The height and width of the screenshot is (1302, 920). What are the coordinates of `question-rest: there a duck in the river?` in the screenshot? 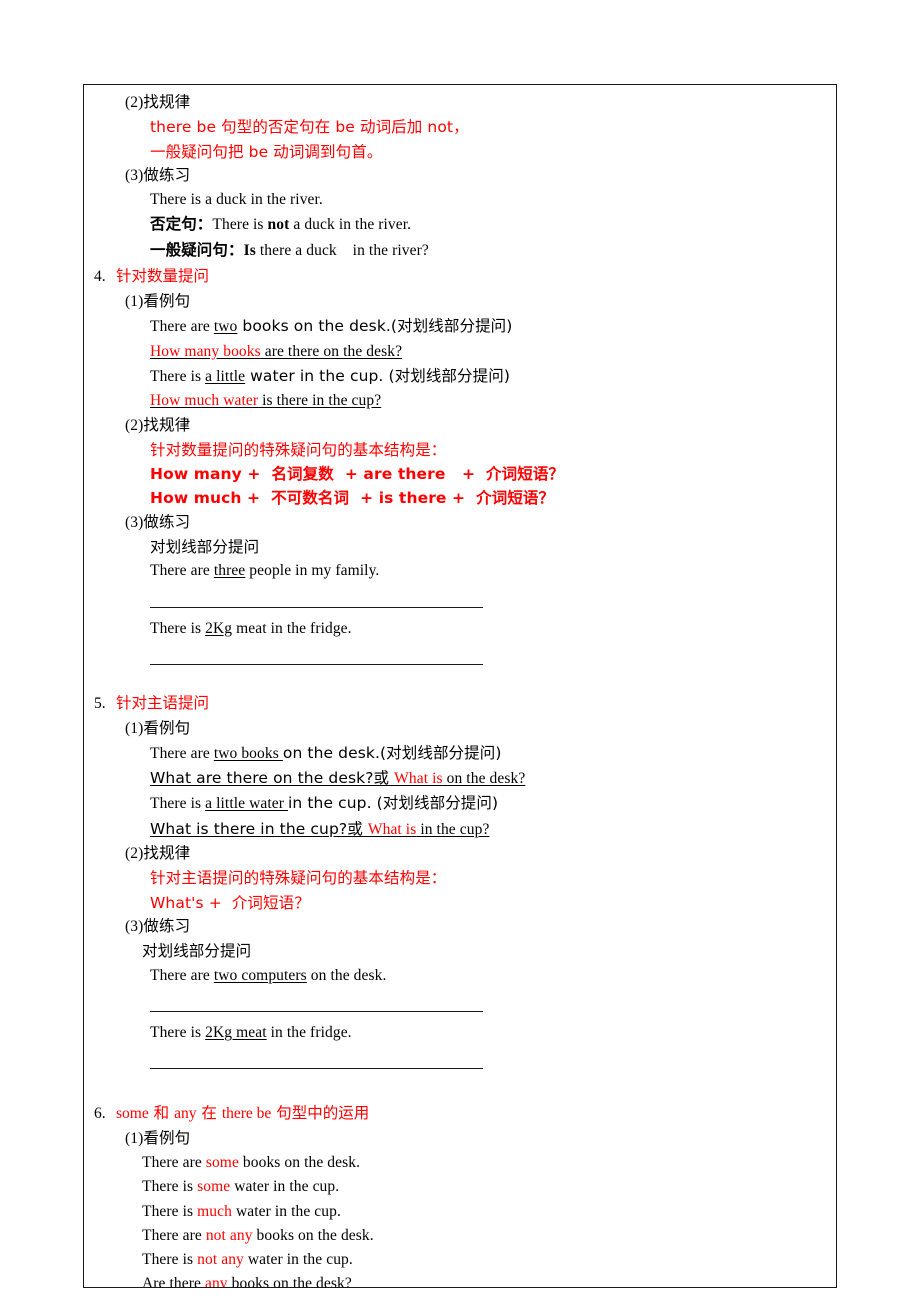 It's located at (342, 250).